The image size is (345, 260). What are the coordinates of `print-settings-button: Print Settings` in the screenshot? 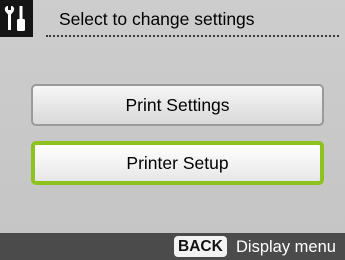 It's located at (177, 105).